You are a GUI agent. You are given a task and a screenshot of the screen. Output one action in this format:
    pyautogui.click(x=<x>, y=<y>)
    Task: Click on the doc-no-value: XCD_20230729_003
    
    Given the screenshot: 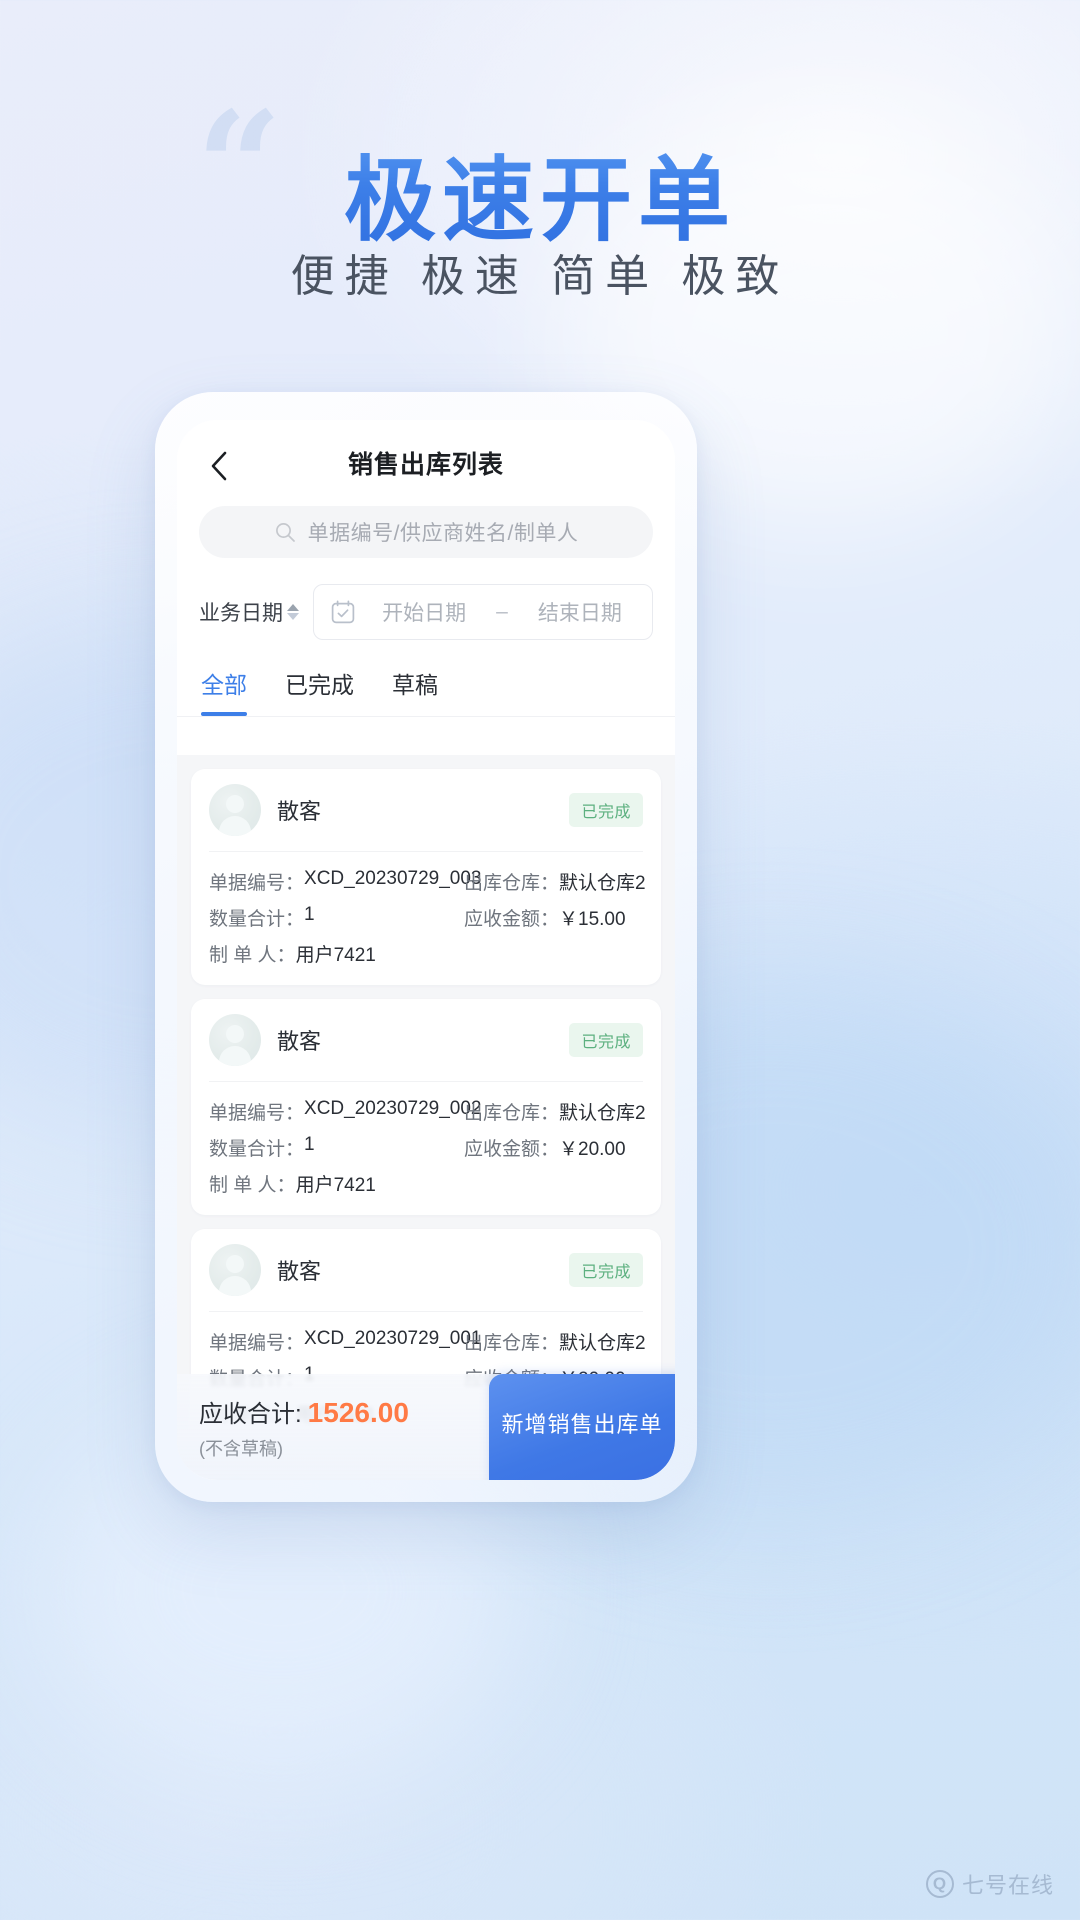 What is the action you would take?
    pyautogui.click(x=393, y=878)
    